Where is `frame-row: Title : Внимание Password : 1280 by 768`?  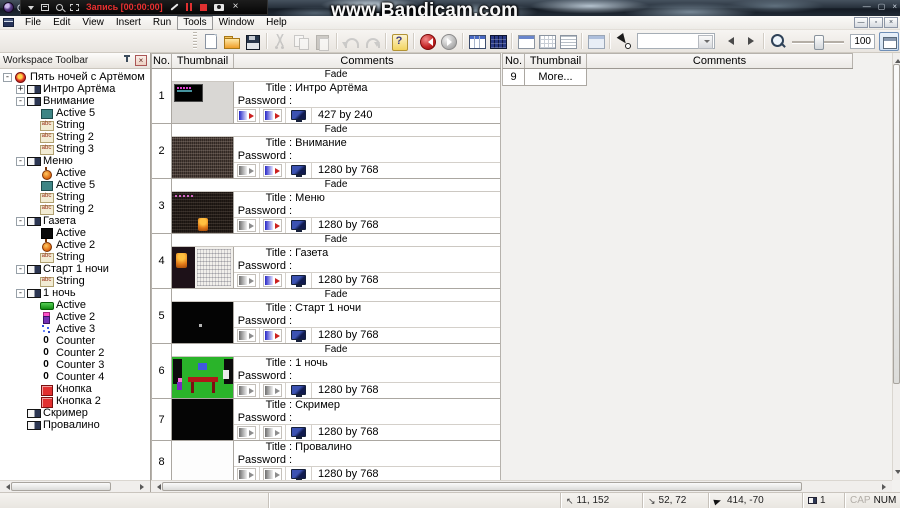
frame-row: Title : Внимание Password : 1280 by 768 is located at coordinates (336, 158).